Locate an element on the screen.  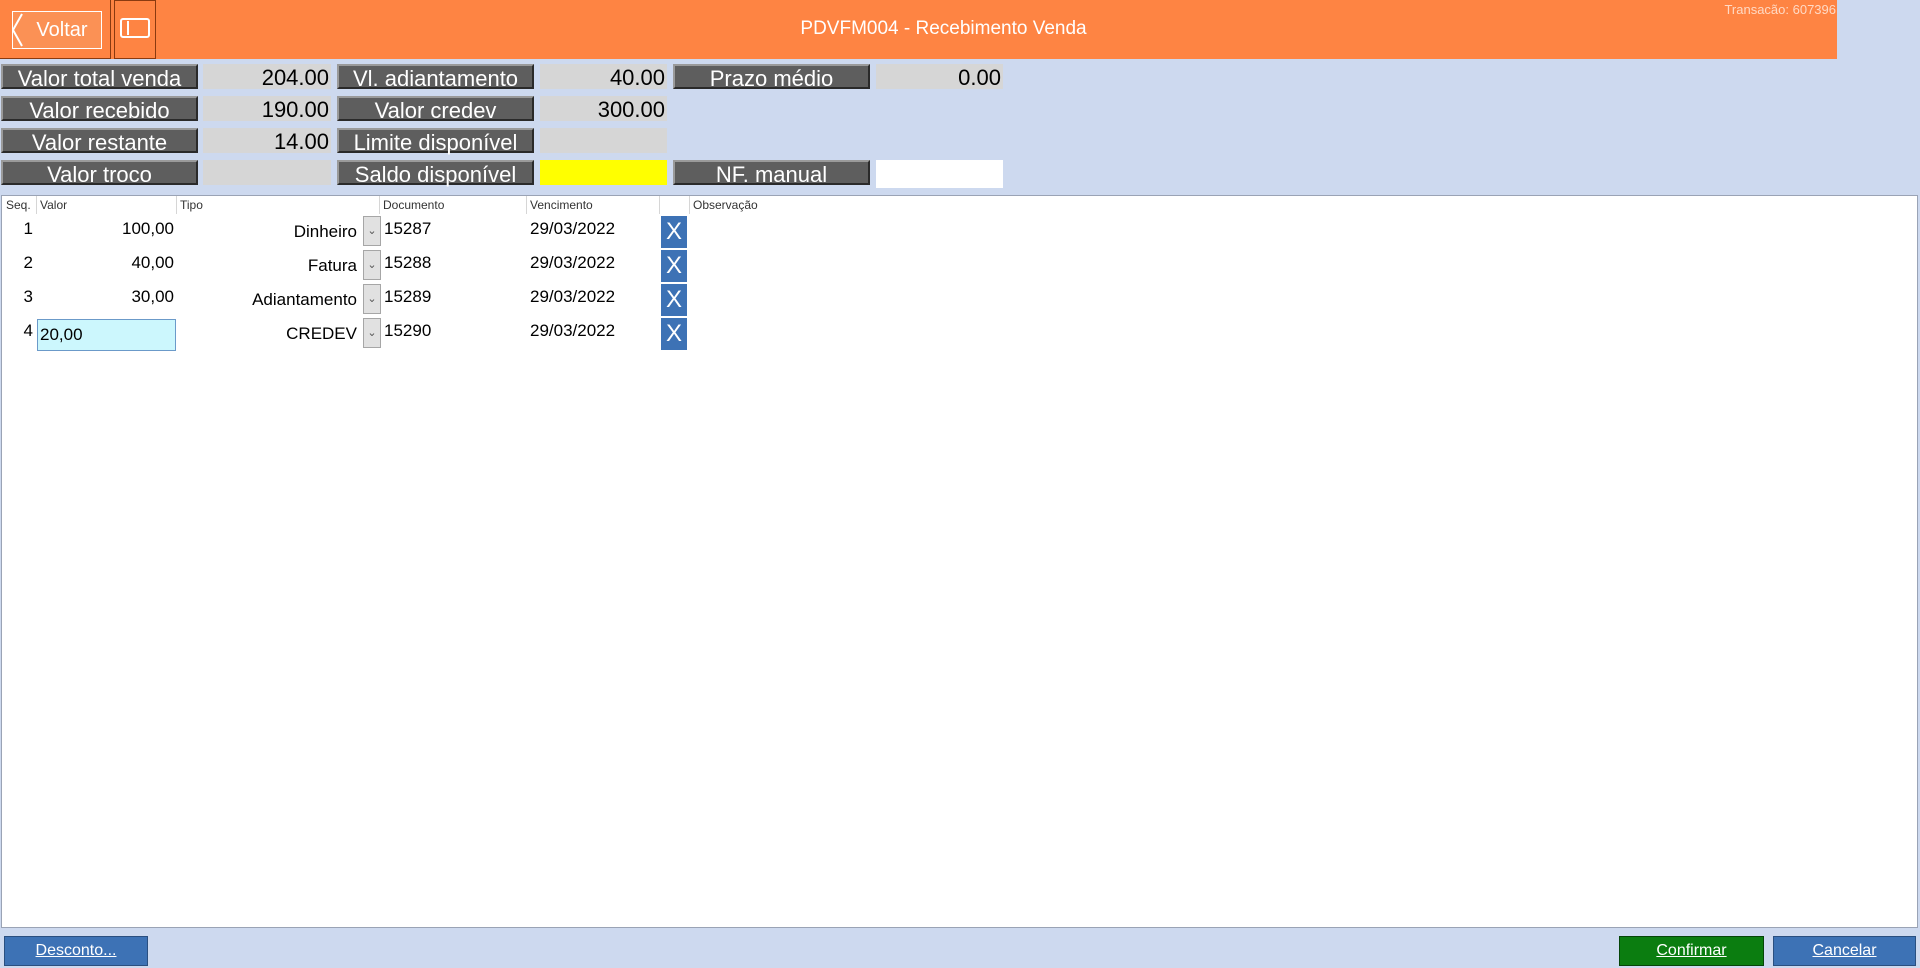
row-2-seq: 2 is located at coordinates (28, 262).